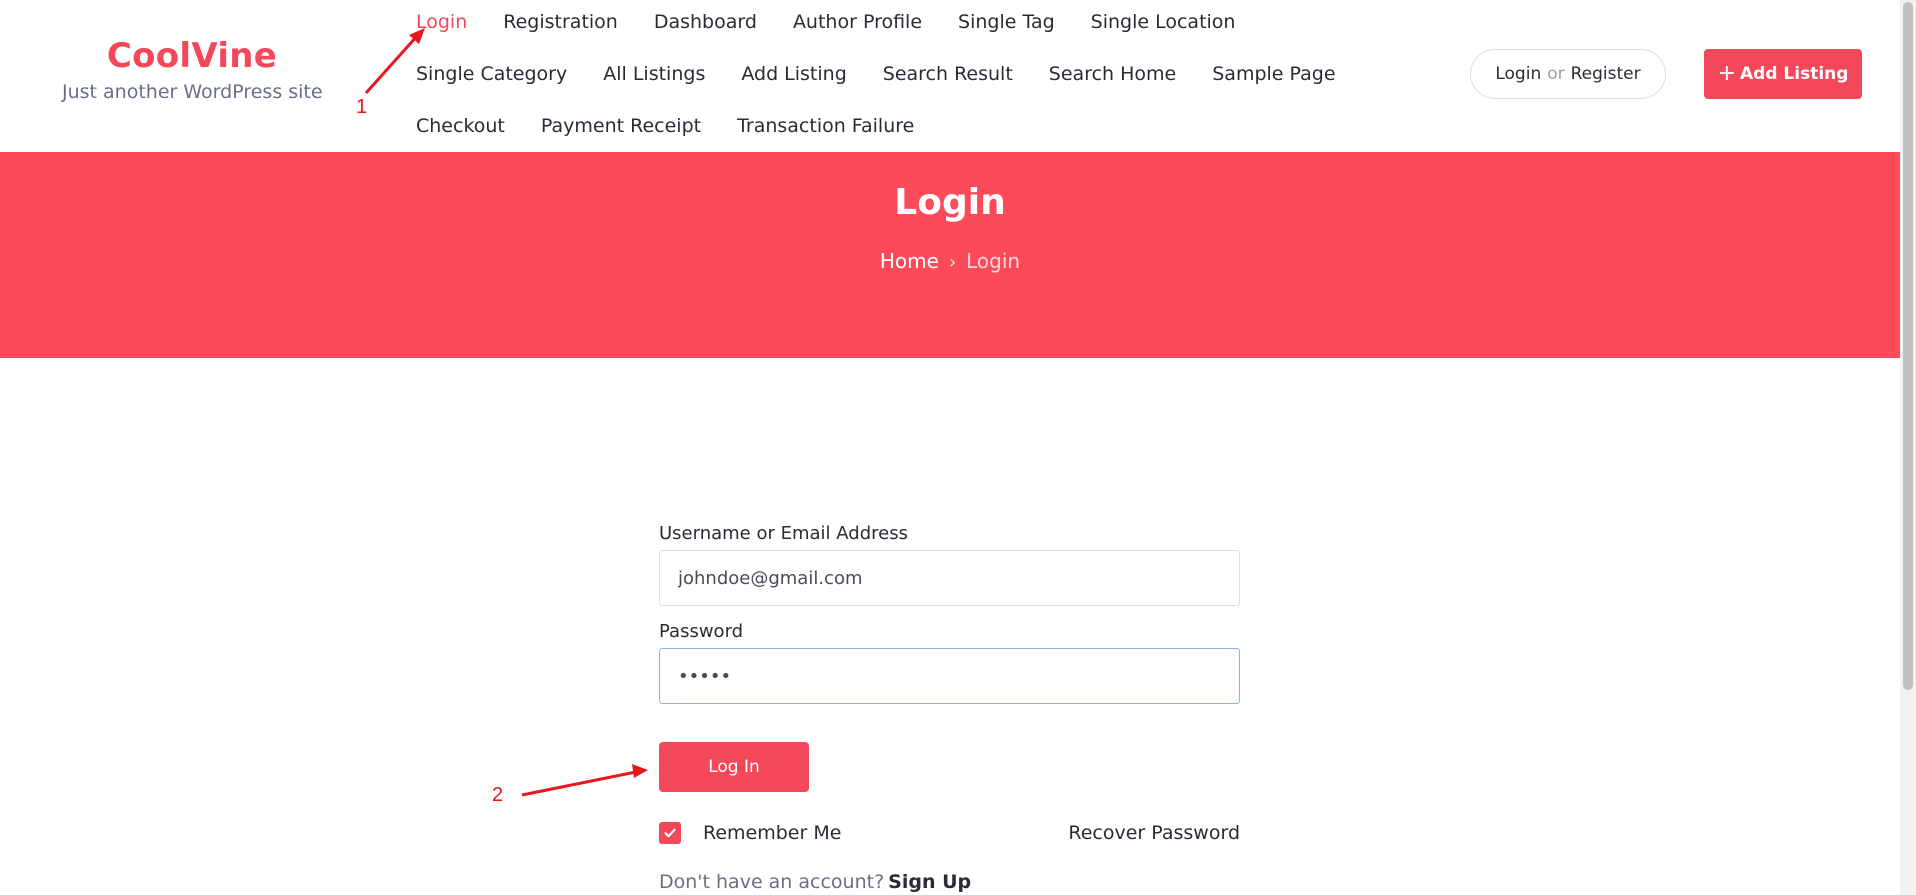 Image resolution: width=1916 pixels, height=895 pixels. What do you see at coordinates (793, 74) in the screenshot?
I see `nav-item-add-listing: Add Listing` at bounding box center [793, 74].